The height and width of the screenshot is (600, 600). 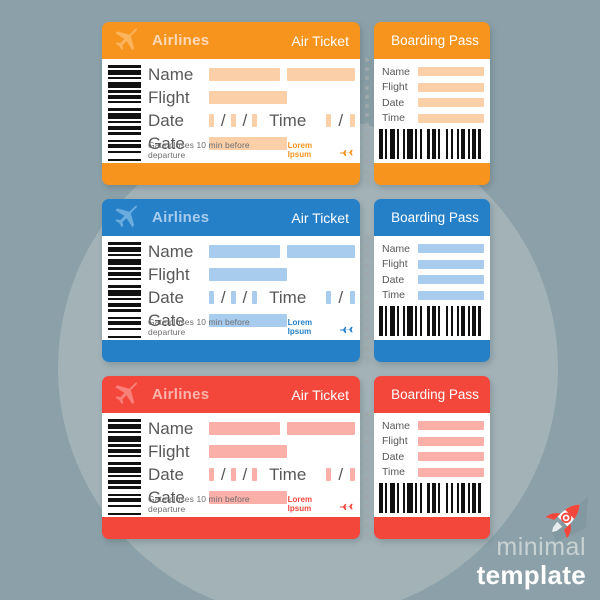 I want to click on horizontal-barcode, so click(x=432, y=144).